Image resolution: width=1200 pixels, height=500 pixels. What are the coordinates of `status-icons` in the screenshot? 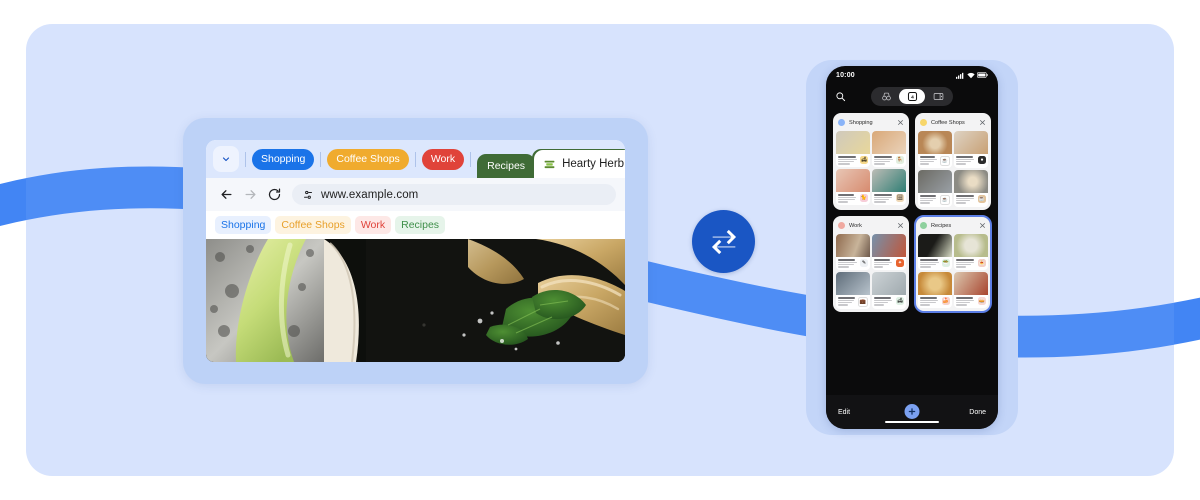 It's located at (972, 75).